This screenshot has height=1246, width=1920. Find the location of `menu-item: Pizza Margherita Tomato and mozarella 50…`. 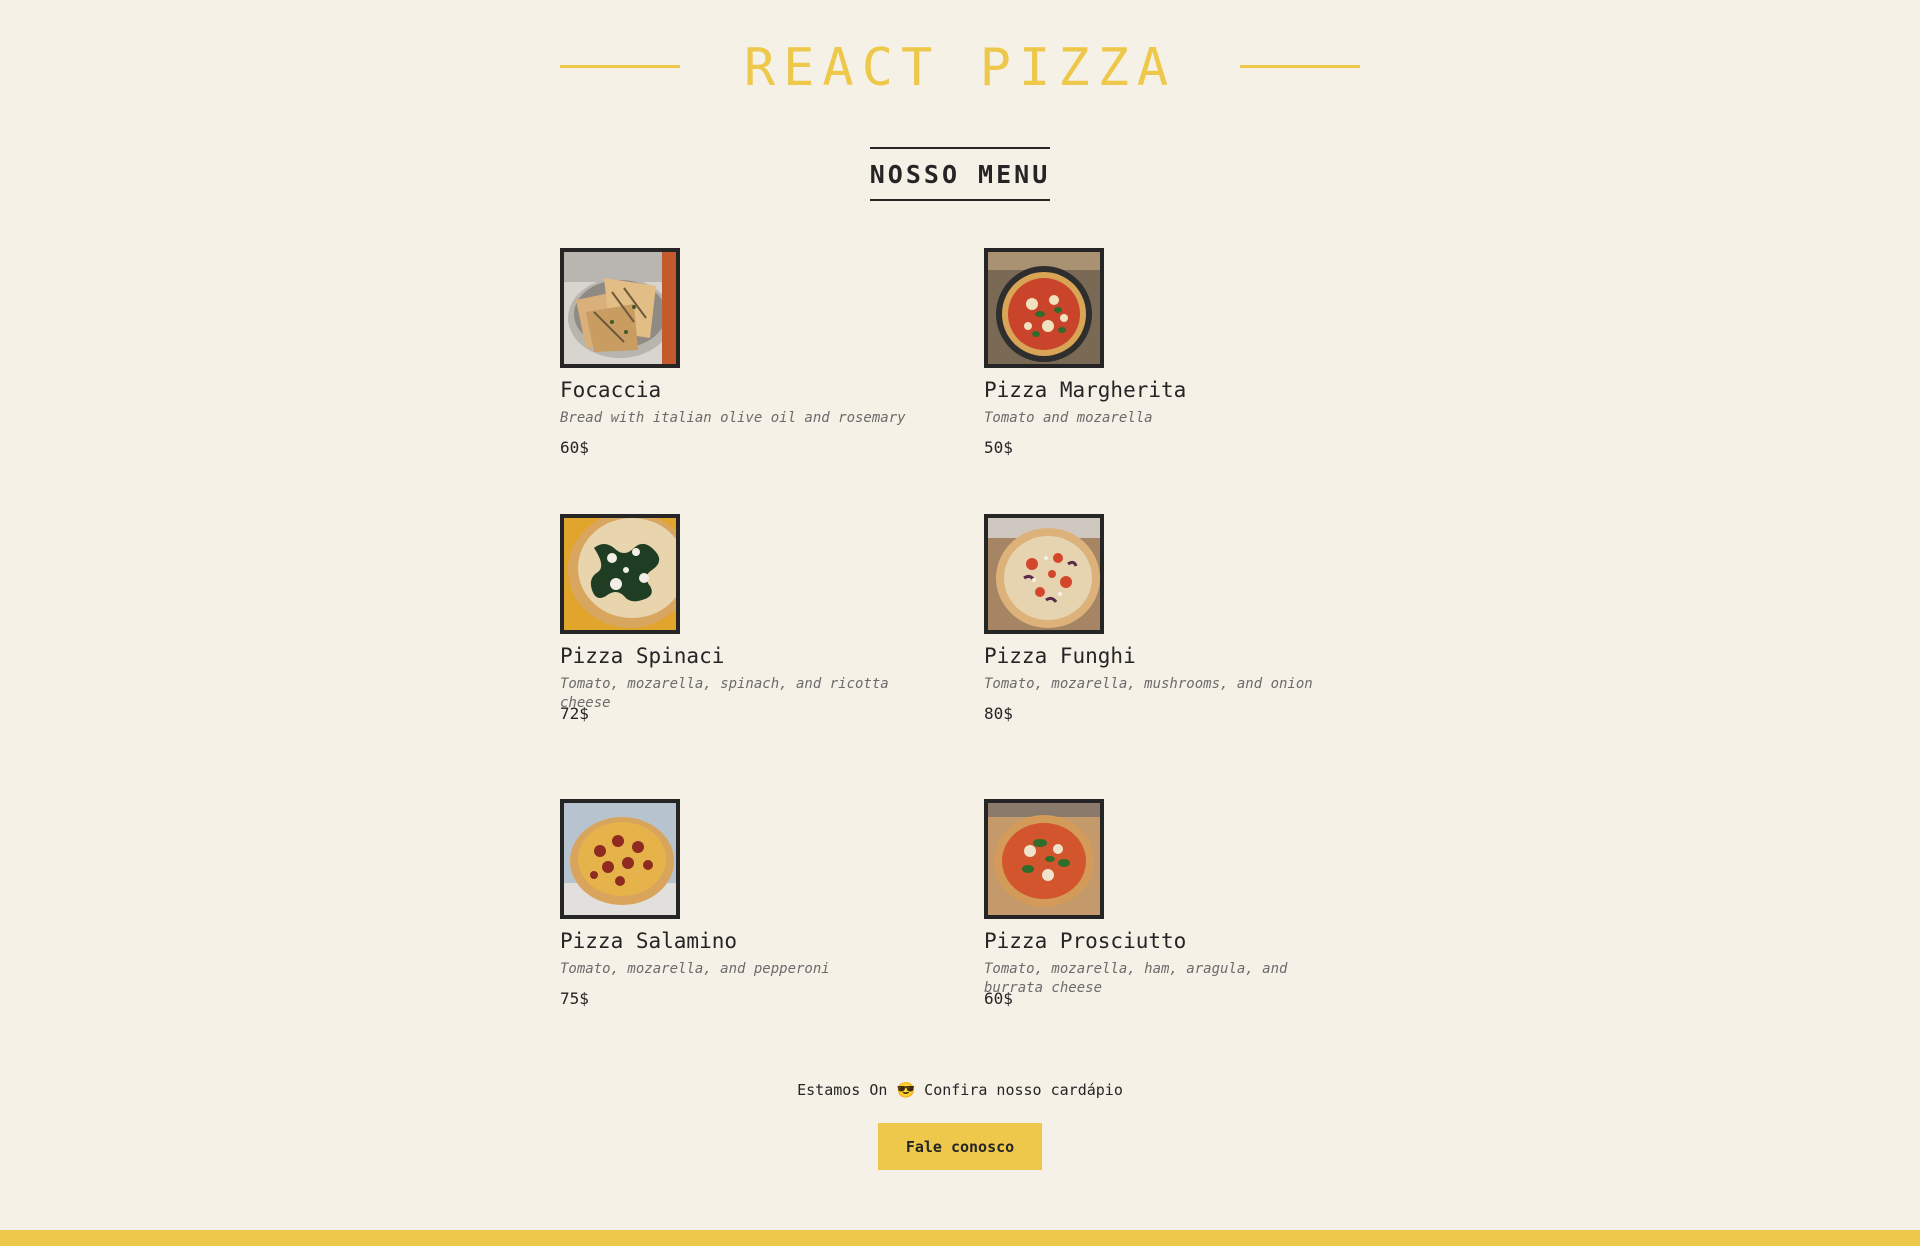

menu-item: Pizza Margherita Tomato and mozarella 50… is located at coordinates (1172, 381).